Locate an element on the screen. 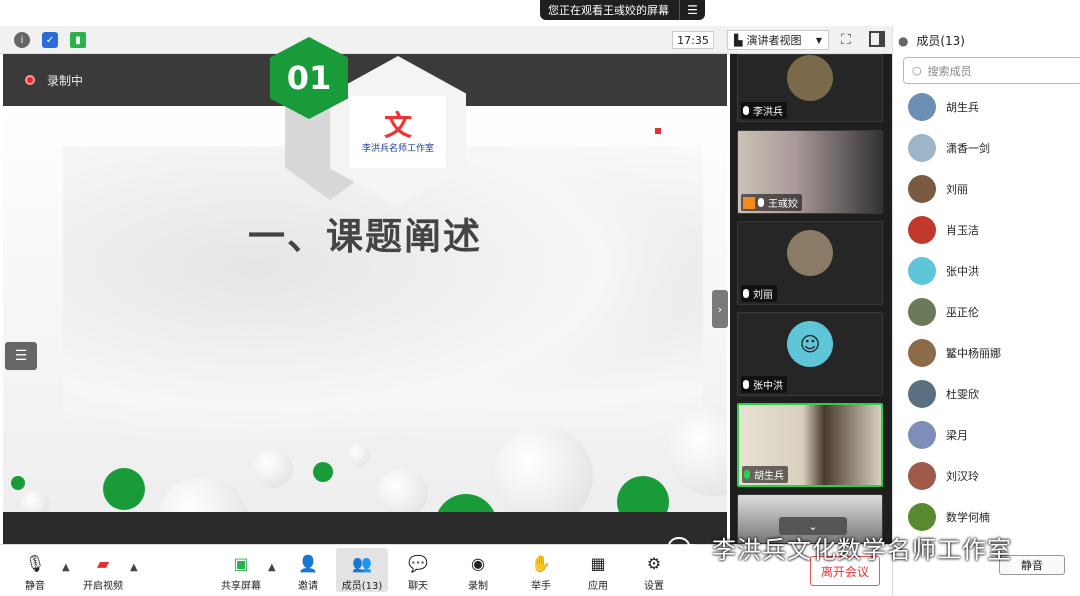  raise-hand-button: ✋ 举手 is located at coordinates (541, 570).